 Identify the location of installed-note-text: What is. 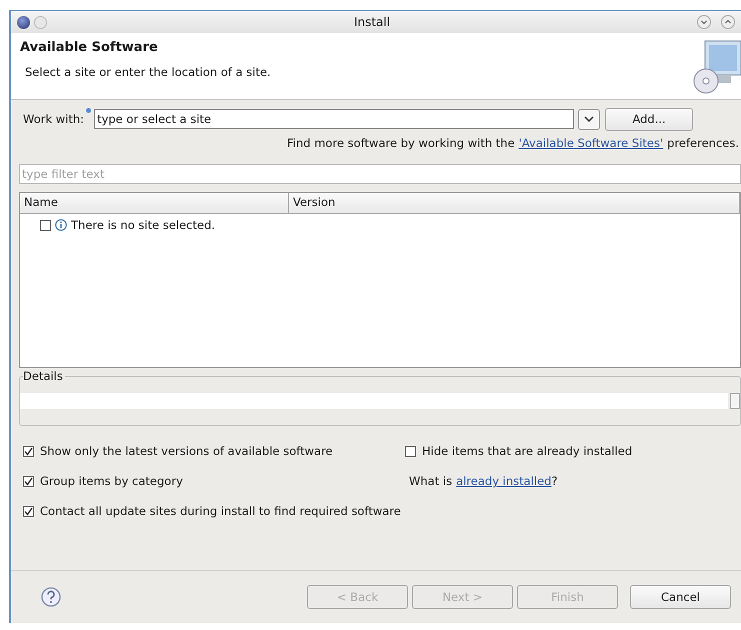
(430, 481).